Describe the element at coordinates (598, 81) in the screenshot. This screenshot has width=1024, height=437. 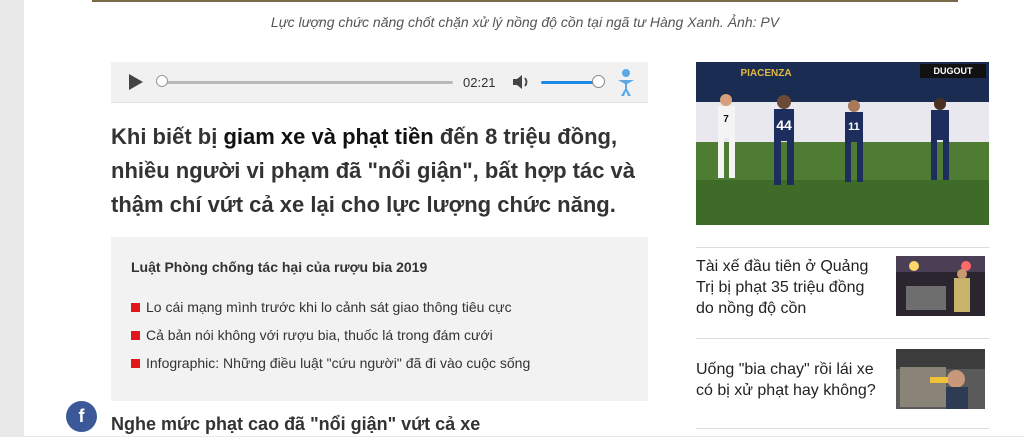
I see `volume-handle` at that location.